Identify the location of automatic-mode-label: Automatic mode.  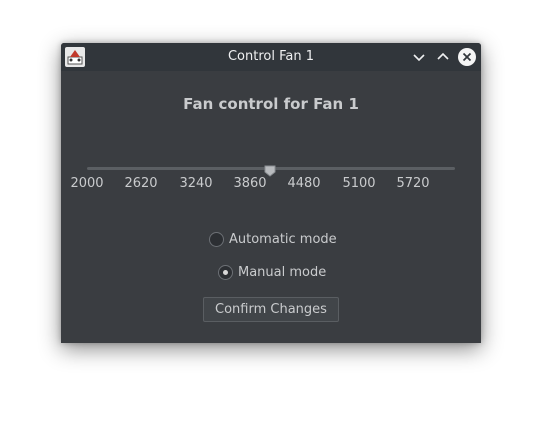
(283, 239).